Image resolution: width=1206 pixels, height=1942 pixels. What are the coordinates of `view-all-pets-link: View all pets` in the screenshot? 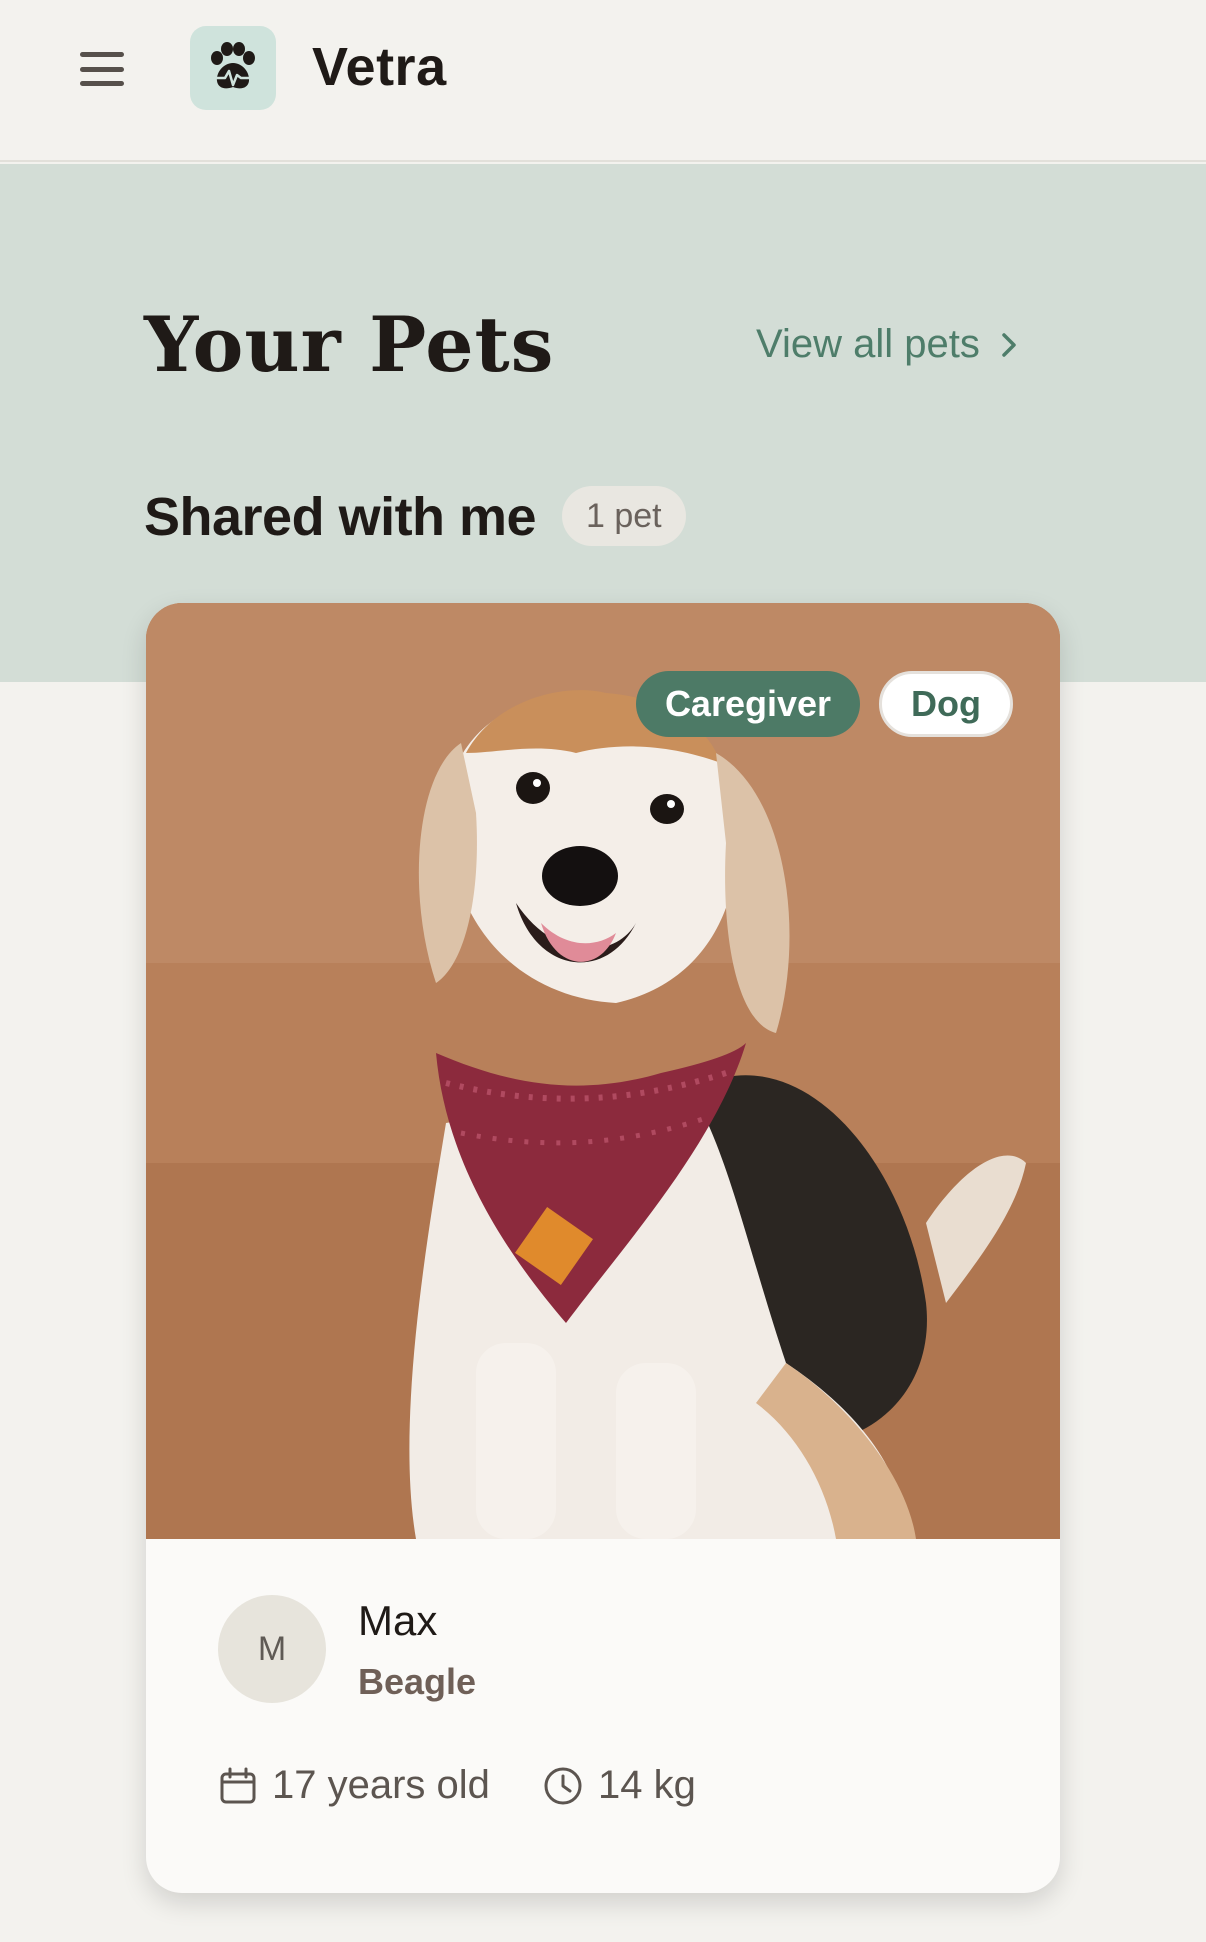 It's located at (889, 344).